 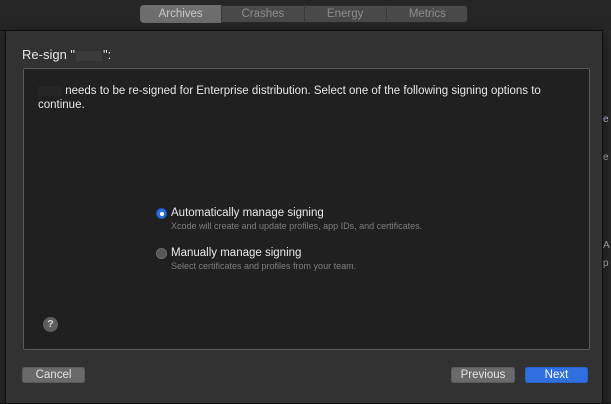 I want to click on organizer-tab-bar: Archives Crashes Energy Metrics, so click(x=304, y=14).